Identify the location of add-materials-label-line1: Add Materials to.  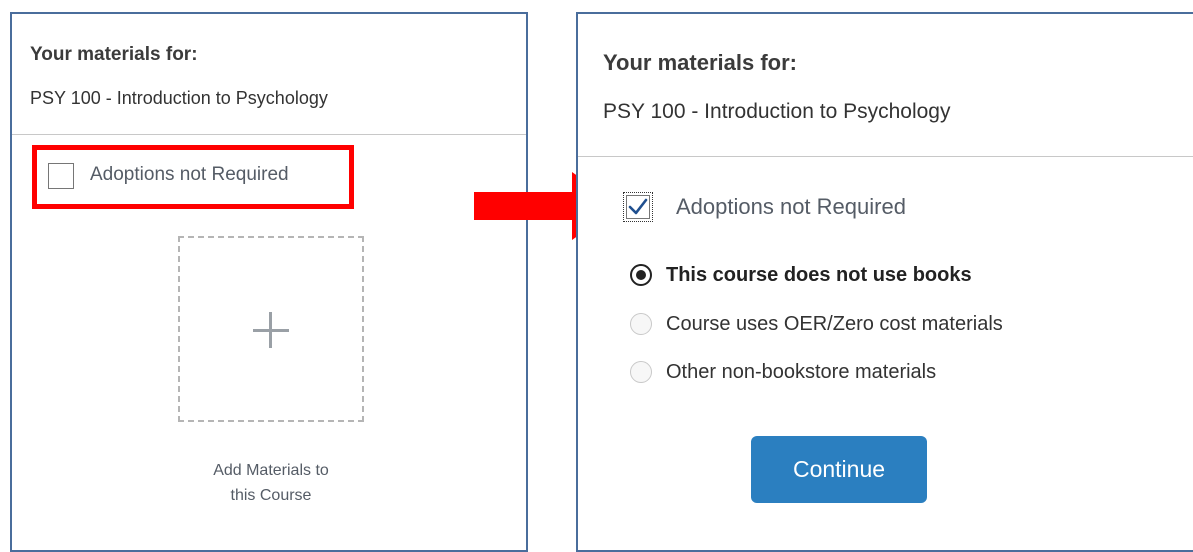
(271, 470).